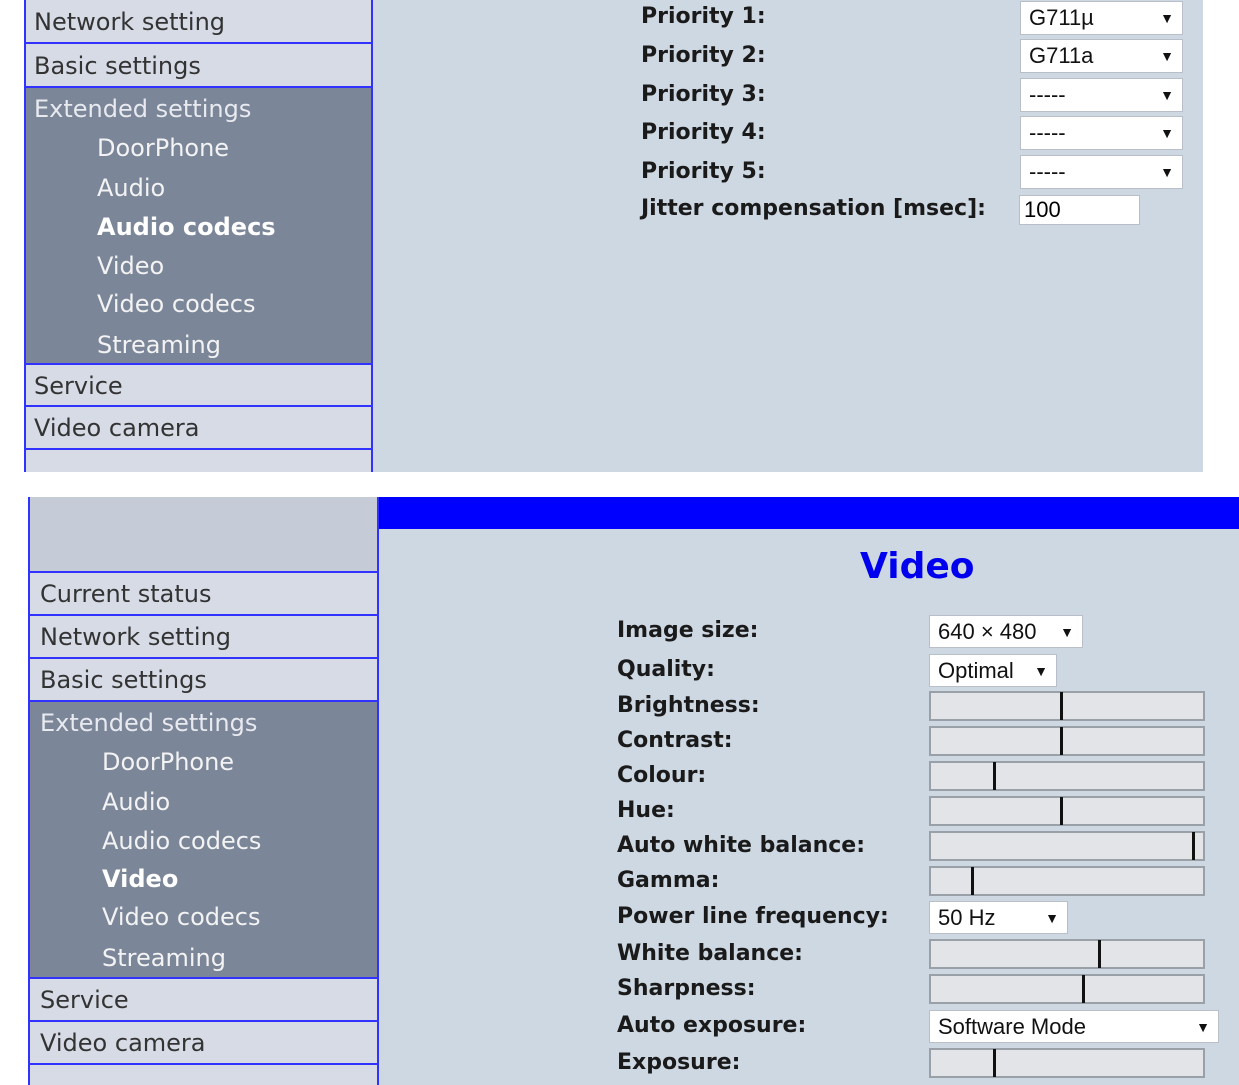 Image resolution: width=1239 pixels, height=1085 pixels. Describe the element at coordinates (668, 880) in the screenshot. I see `gamma-label: Gamma:` at that location.